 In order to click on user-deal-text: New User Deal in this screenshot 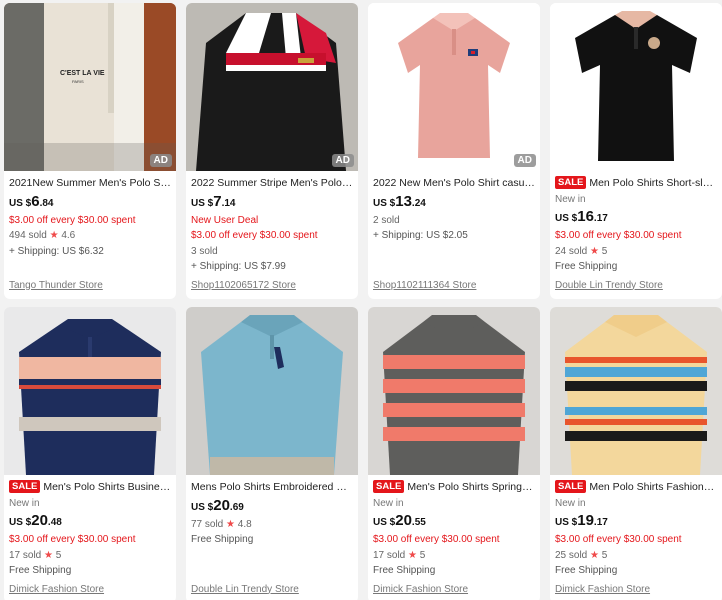, I will do `click(225, 220)`.